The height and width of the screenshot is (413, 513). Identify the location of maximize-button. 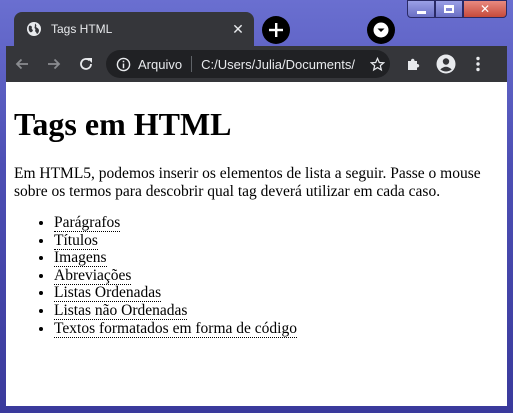
(449, 9).